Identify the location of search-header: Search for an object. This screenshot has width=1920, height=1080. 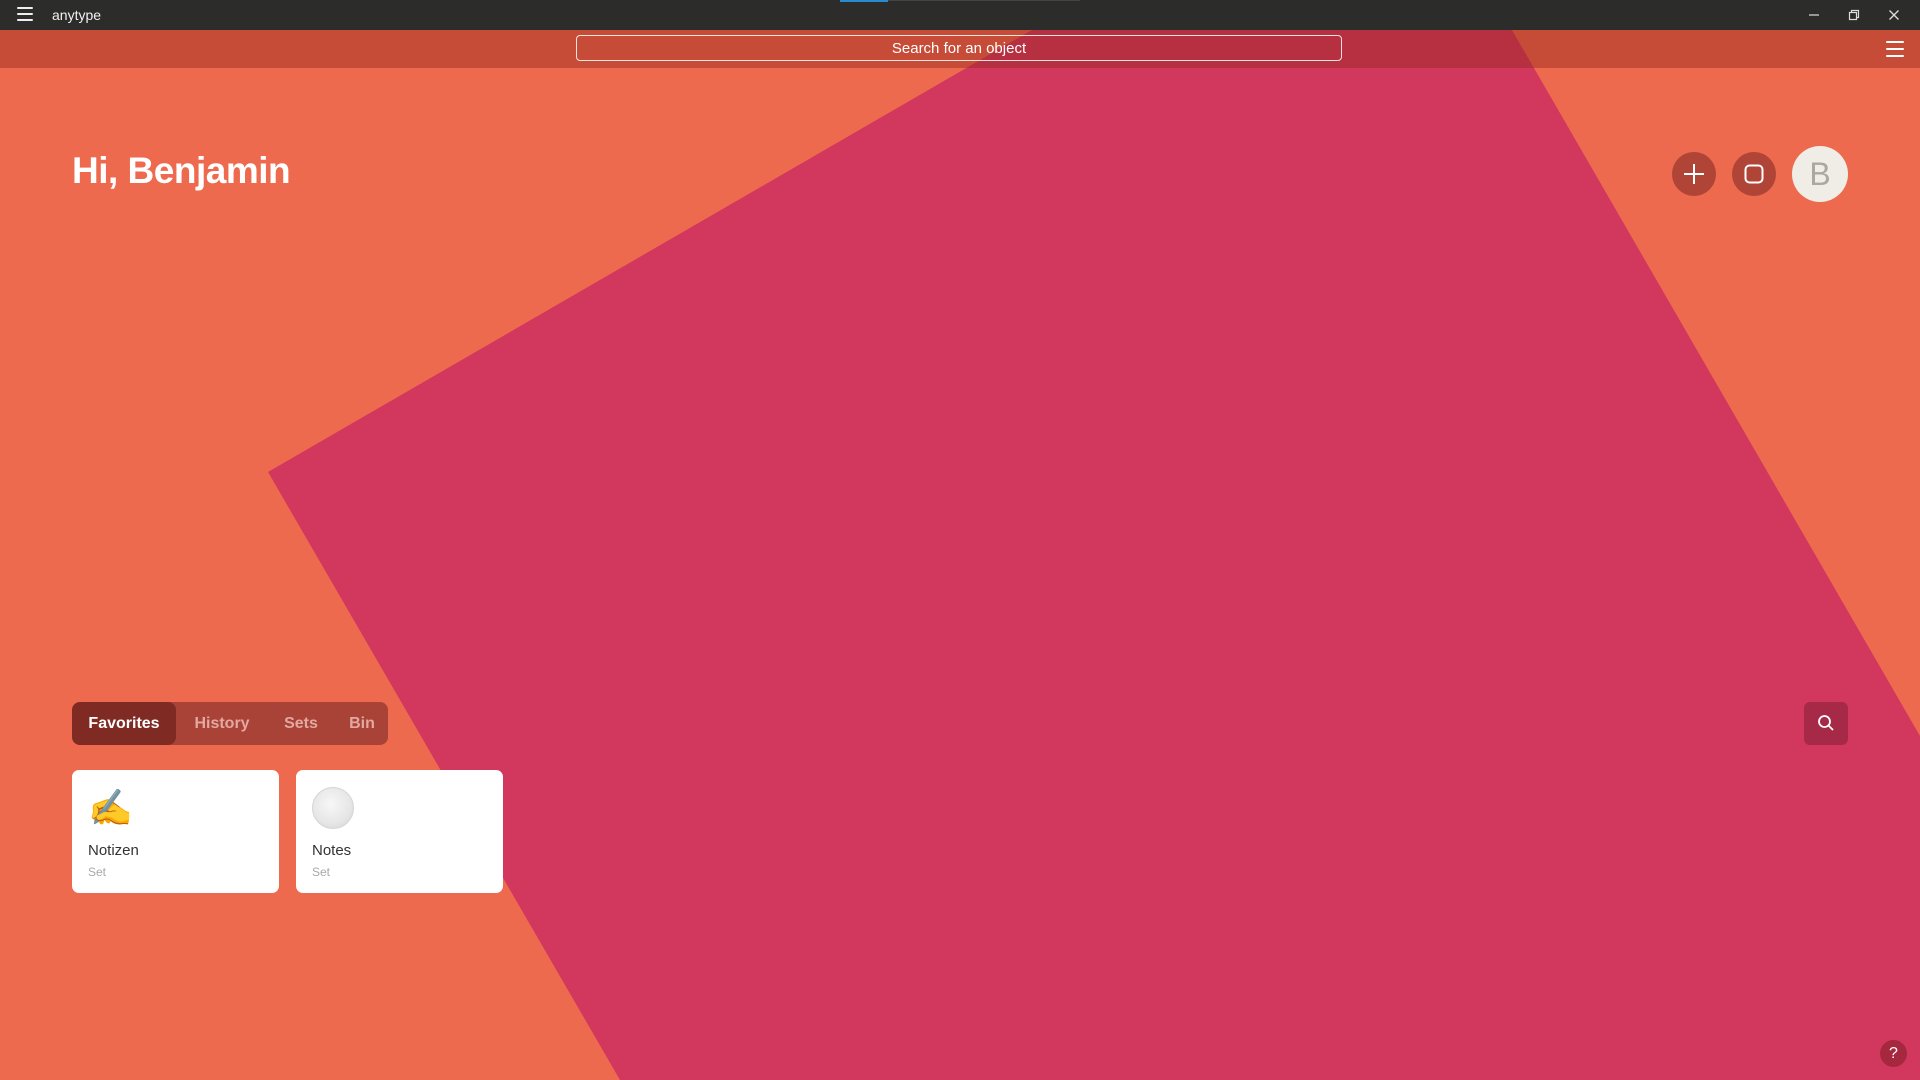
(960, 49).